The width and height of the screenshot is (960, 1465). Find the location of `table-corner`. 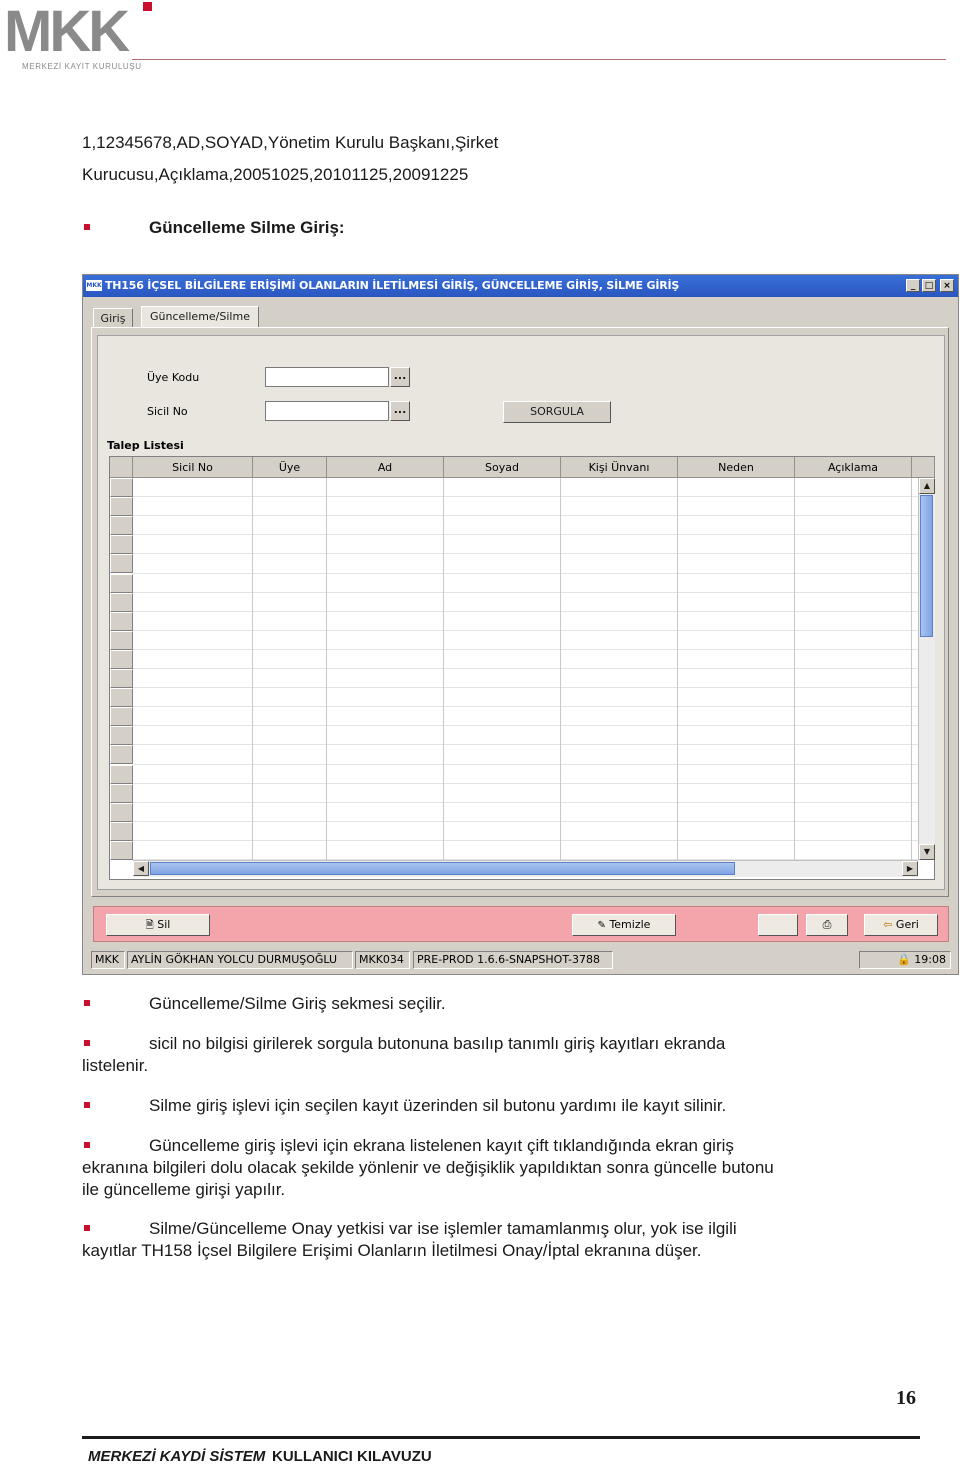

table-corner is located at coordinates (121, 467).